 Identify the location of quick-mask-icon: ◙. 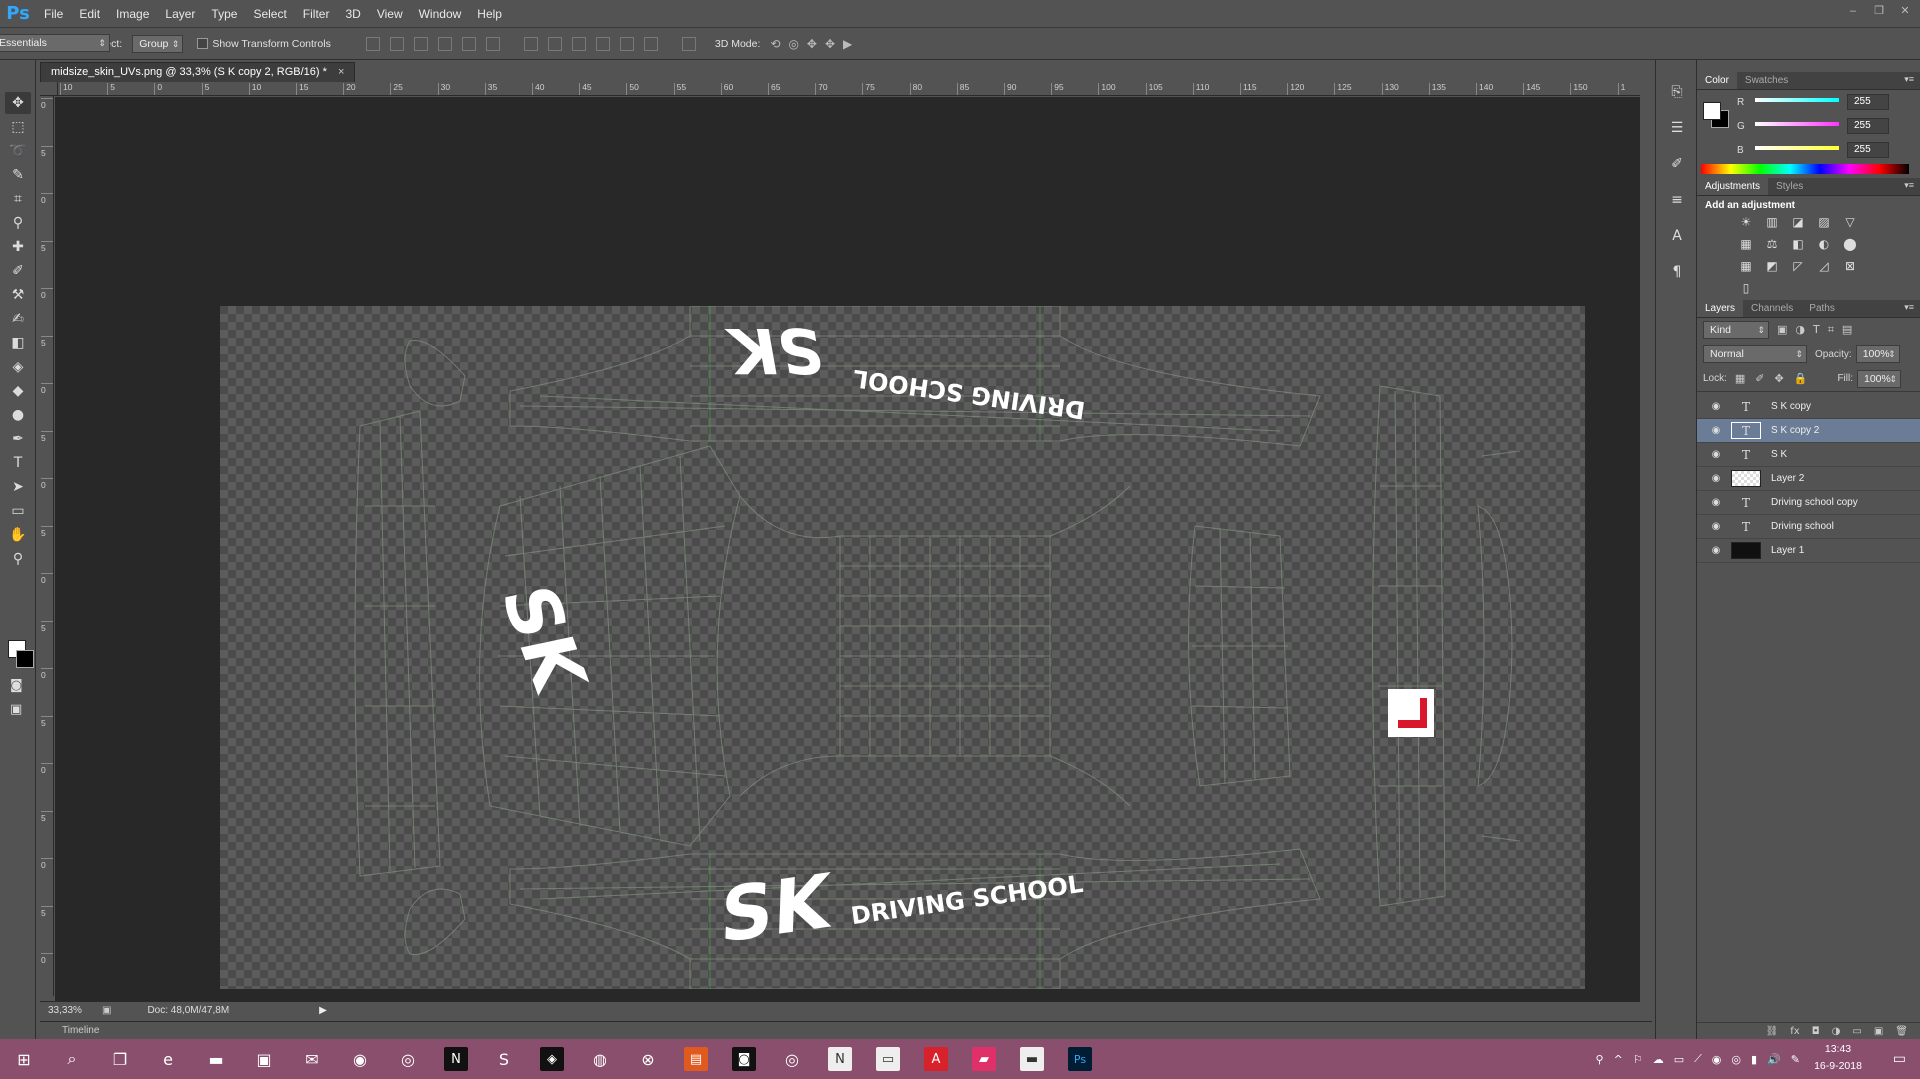
(16, 685).